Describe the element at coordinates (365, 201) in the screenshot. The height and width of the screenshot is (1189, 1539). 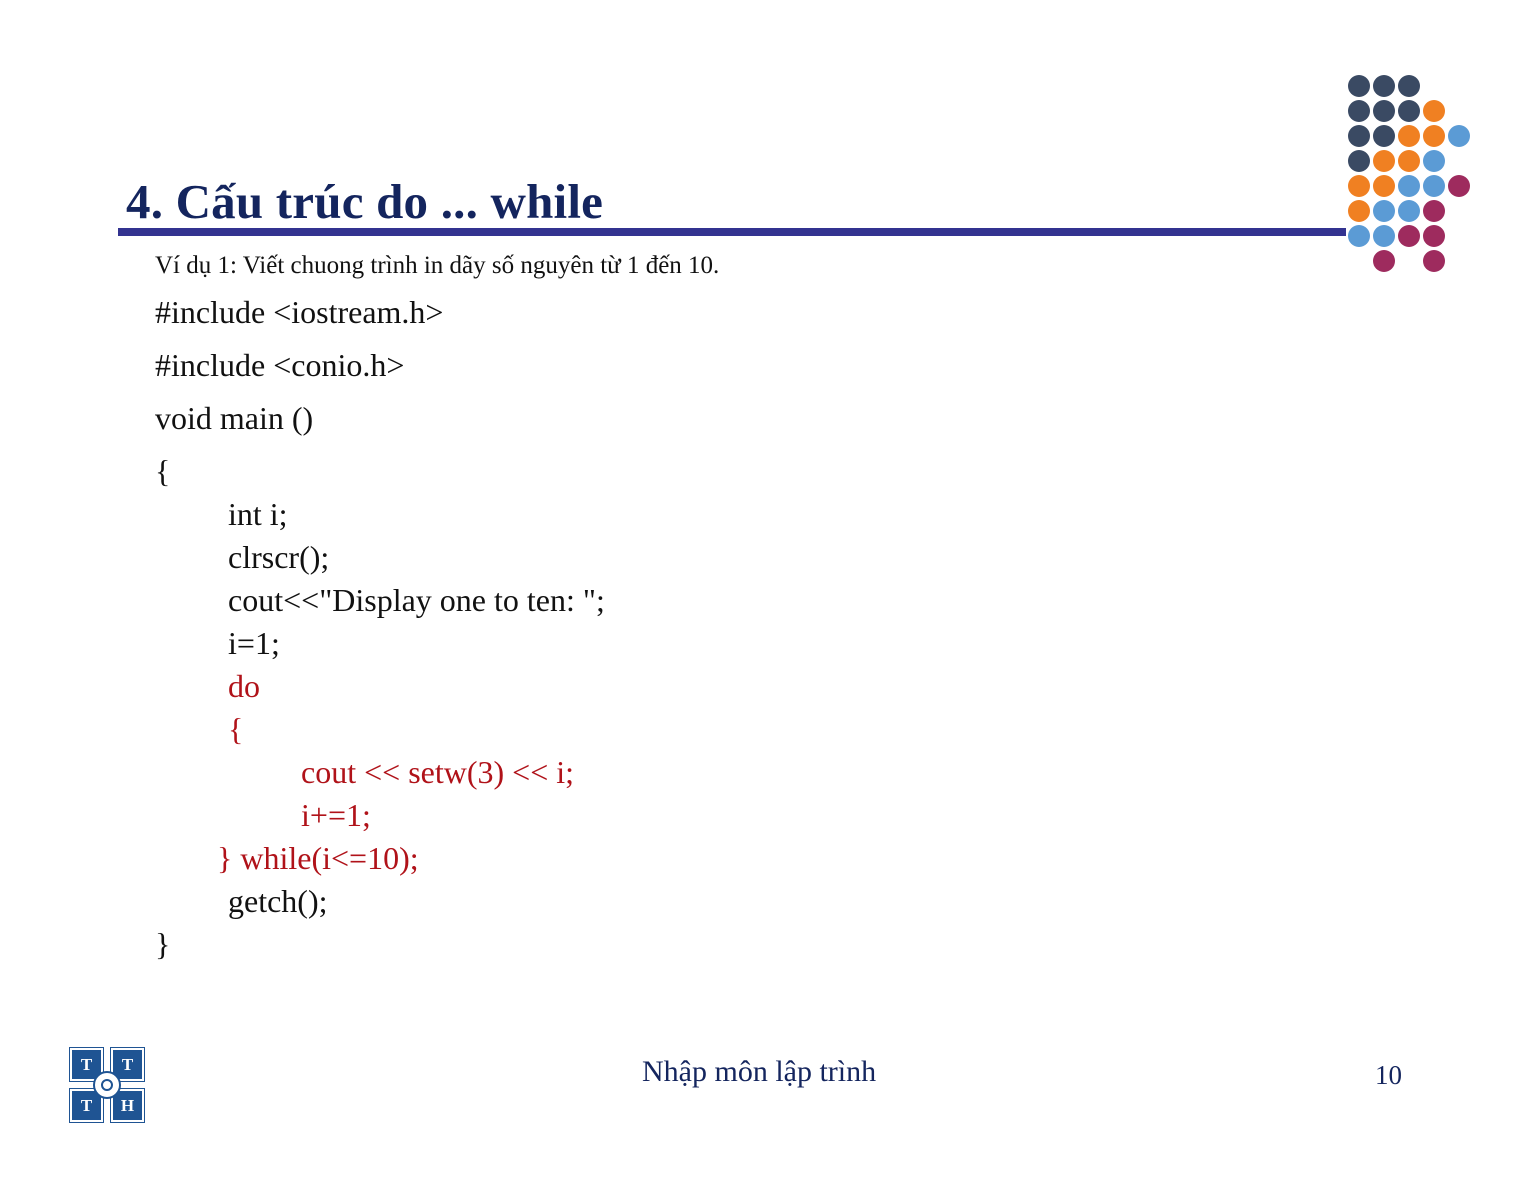
I see `page-title: 4. Cấu trúc do ... while` at that location.